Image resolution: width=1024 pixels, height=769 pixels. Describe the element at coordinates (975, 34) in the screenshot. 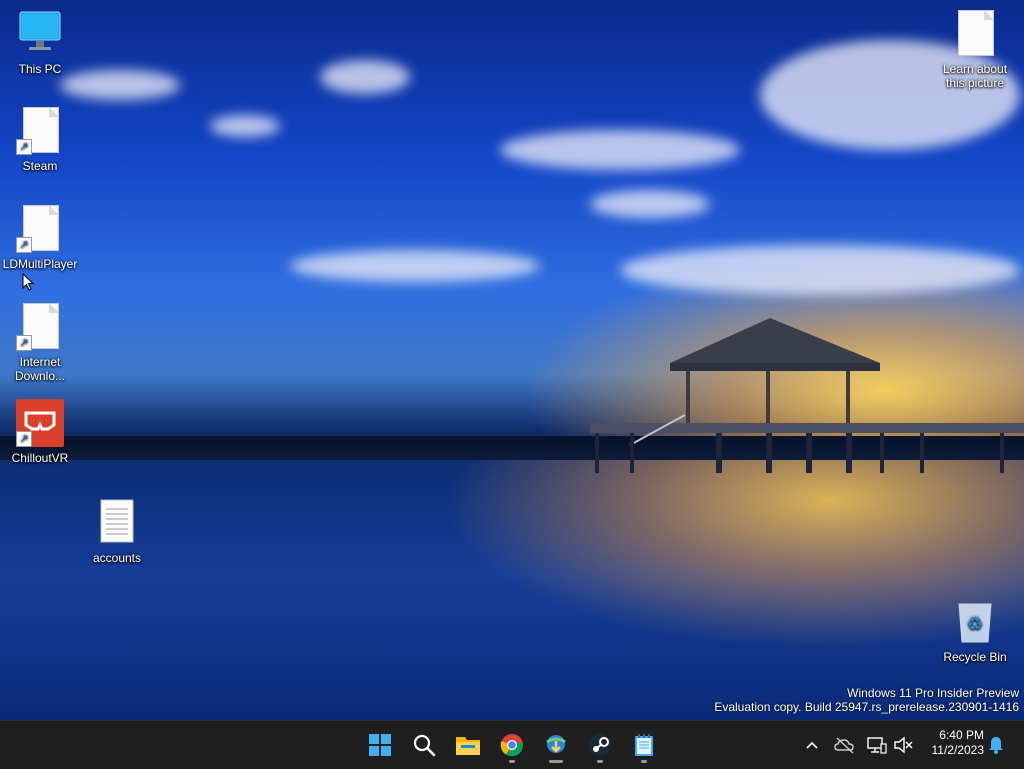

I see `file-icon` at that location.